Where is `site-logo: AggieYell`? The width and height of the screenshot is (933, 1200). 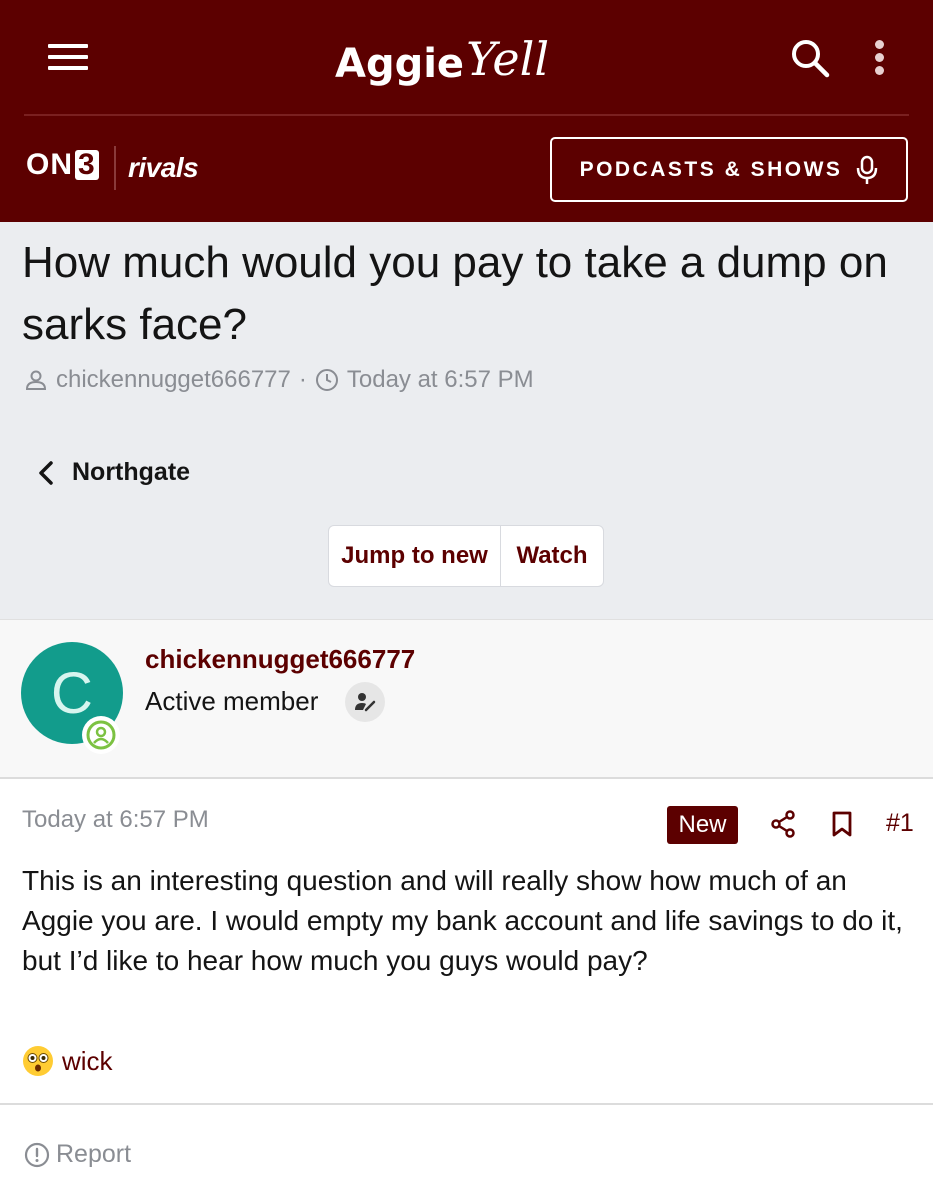
site-logo: AggieYell is located at coordinates (442, 57).